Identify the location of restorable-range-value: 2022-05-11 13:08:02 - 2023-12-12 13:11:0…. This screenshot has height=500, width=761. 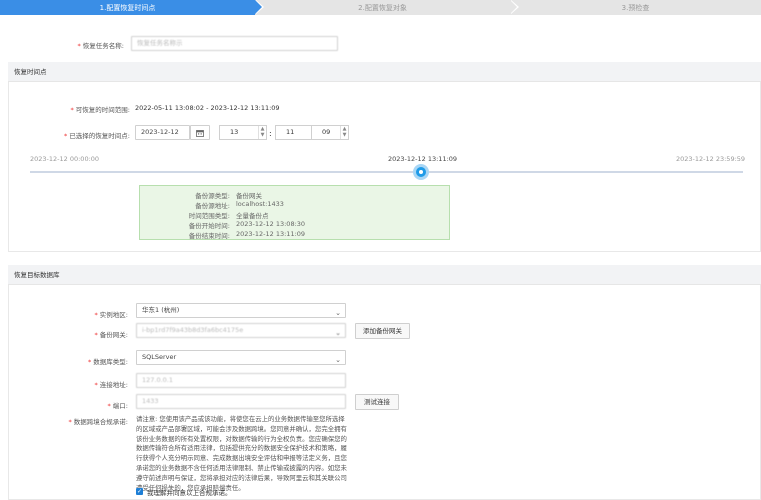
(207, 108).